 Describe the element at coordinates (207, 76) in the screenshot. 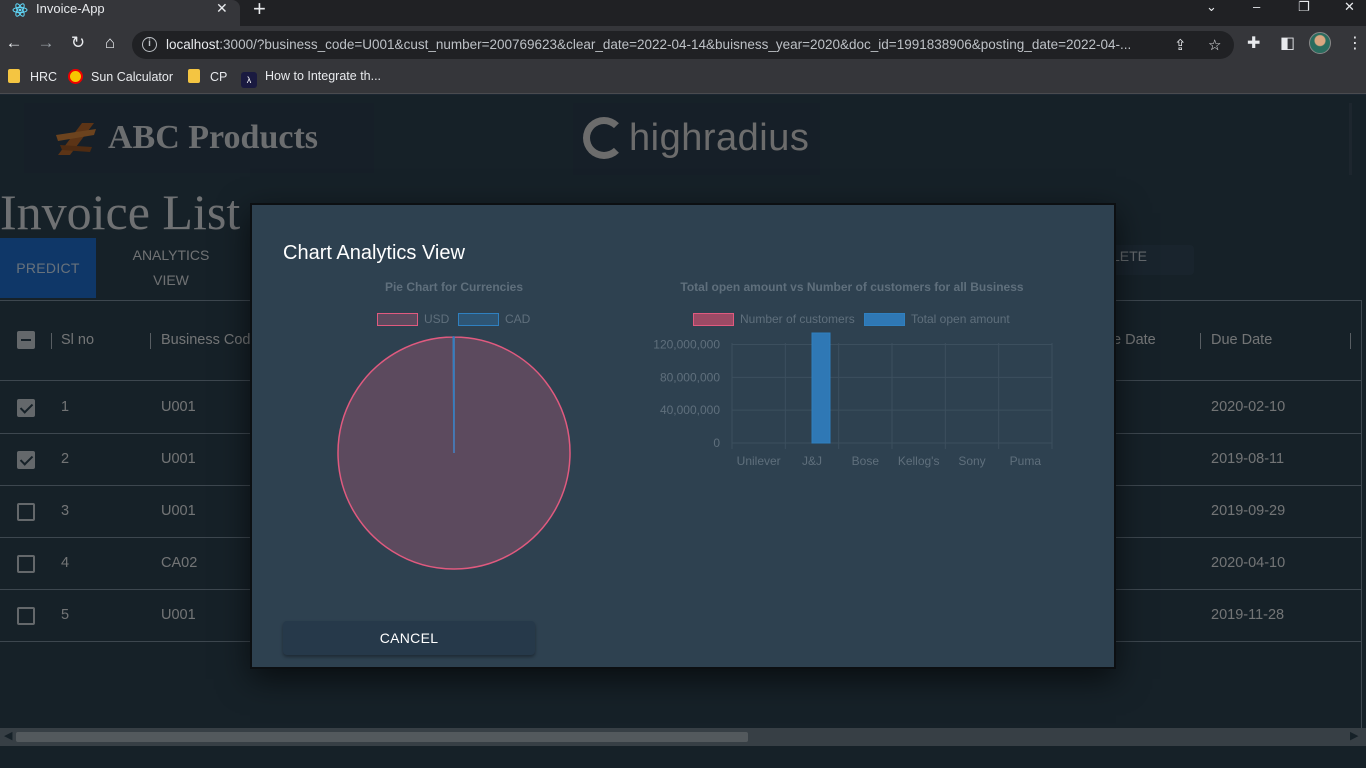

I see `bookmark-cp: CP` at that location.